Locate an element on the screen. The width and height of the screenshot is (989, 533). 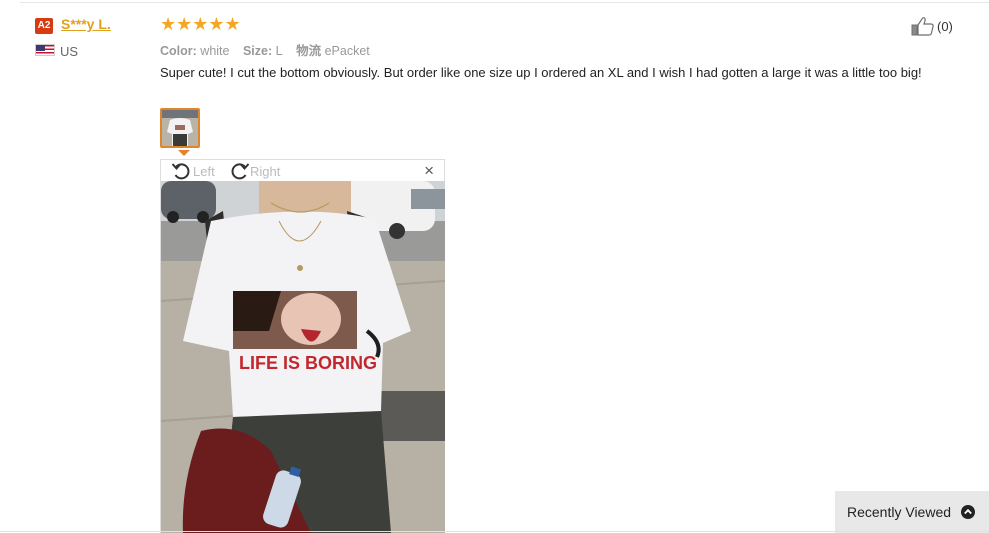
property-color-value: white is located at coordinates (215, 51).